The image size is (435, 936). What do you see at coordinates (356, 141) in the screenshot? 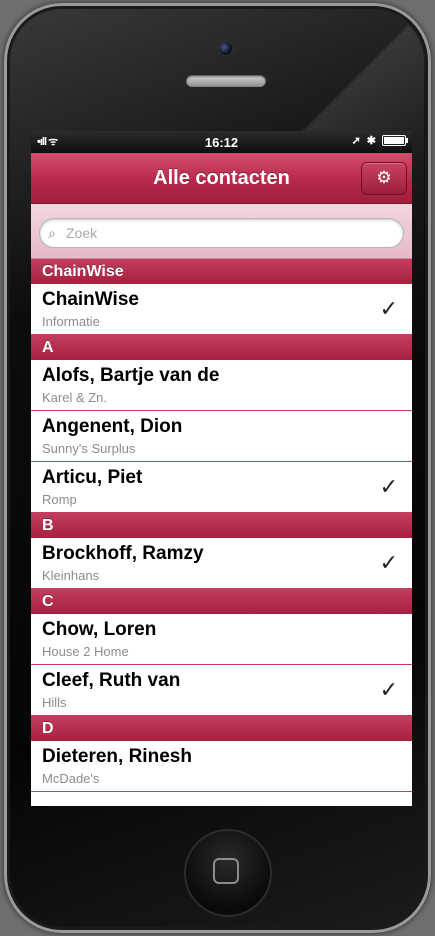
I see `location-icon: ➚` at bounding box center [356, 141].